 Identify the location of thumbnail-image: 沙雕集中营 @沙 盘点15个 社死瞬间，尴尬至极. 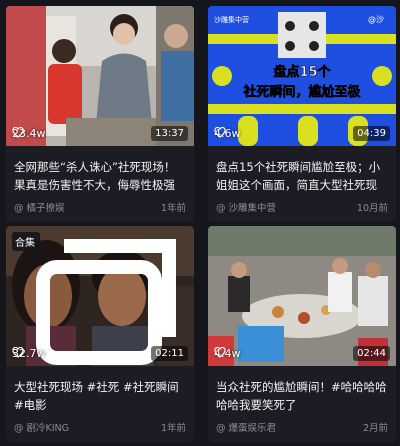
(302, 76).